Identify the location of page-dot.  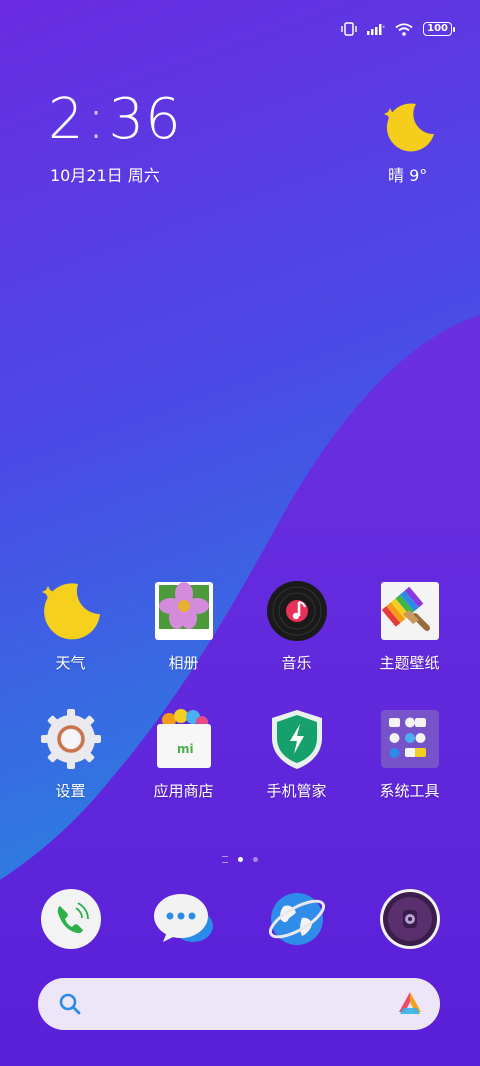
(255, 859).